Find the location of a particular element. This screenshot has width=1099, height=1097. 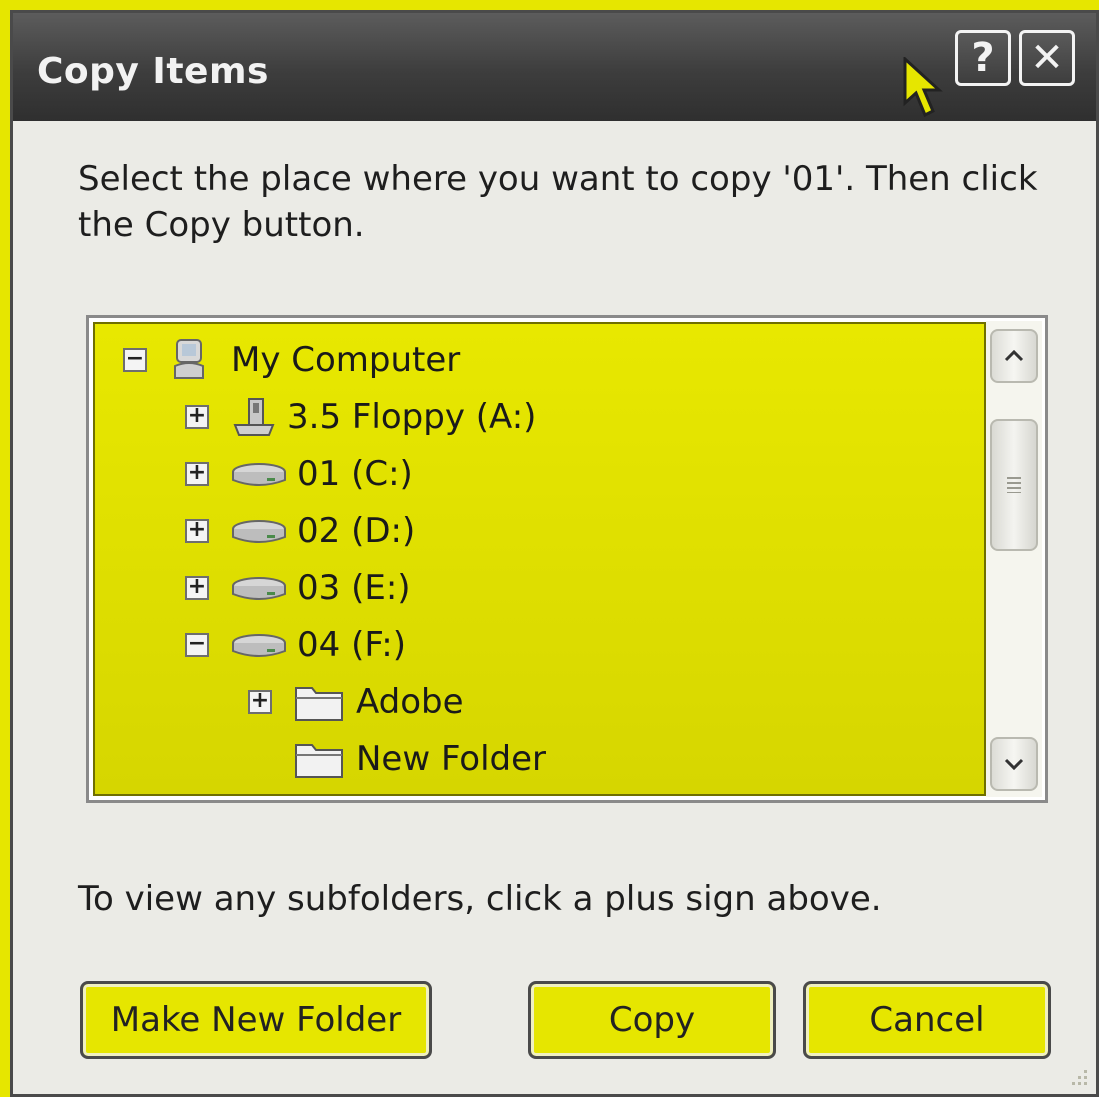

chevron-up-icon is located at coordinates (1014, 355).